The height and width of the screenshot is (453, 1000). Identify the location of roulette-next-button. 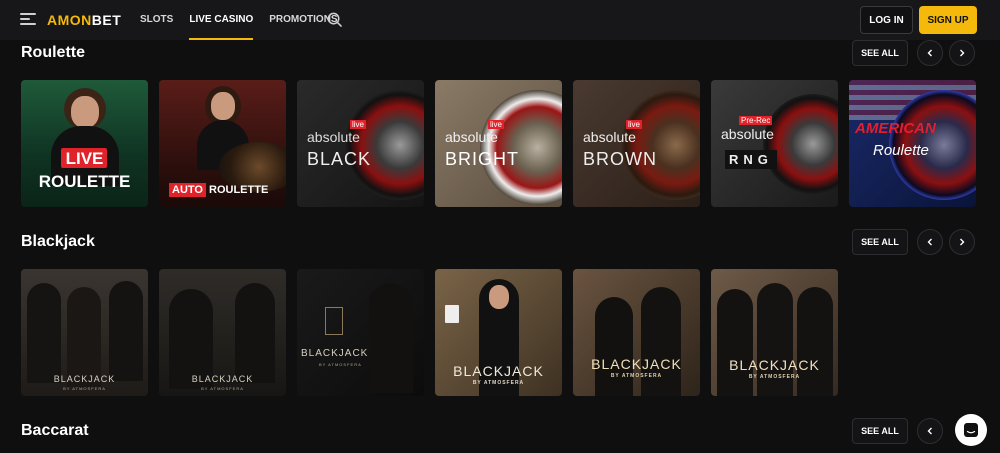
(962, 53).